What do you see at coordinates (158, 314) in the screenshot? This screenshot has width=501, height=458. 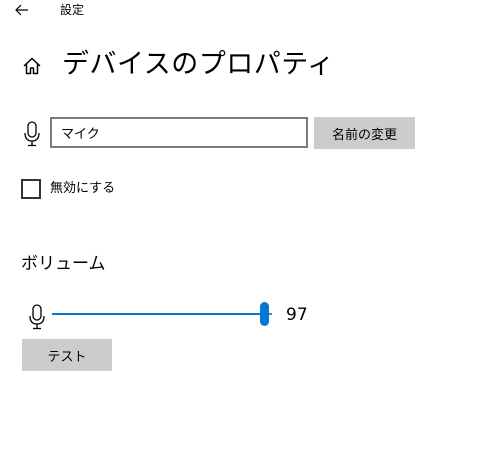 I see `volume-slider-fill` at bounding box center [158, 314].